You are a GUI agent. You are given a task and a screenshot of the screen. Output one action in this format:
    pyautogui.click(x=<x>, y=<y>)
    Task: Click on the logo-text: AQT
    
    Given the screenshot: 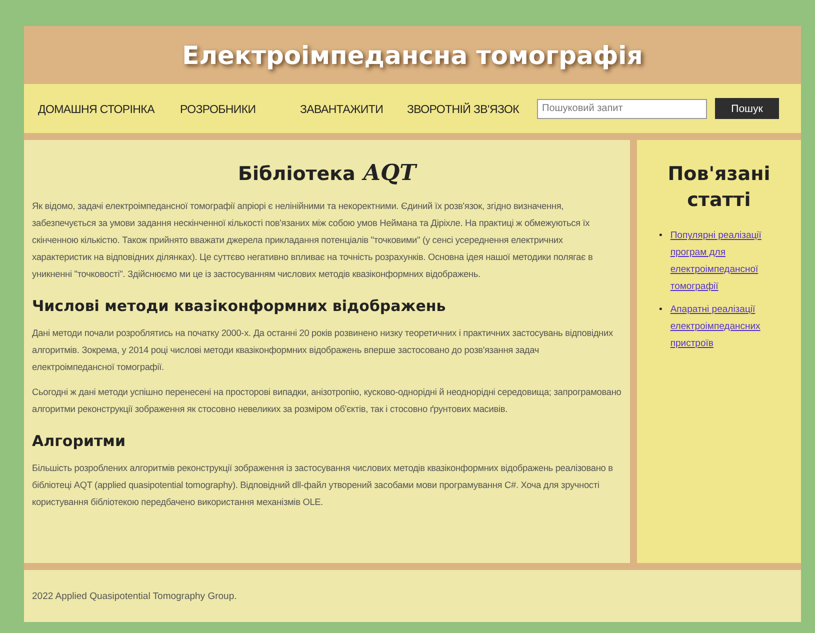 What is the action you would take?
    pyautogui.click(x=389, y=173)
    